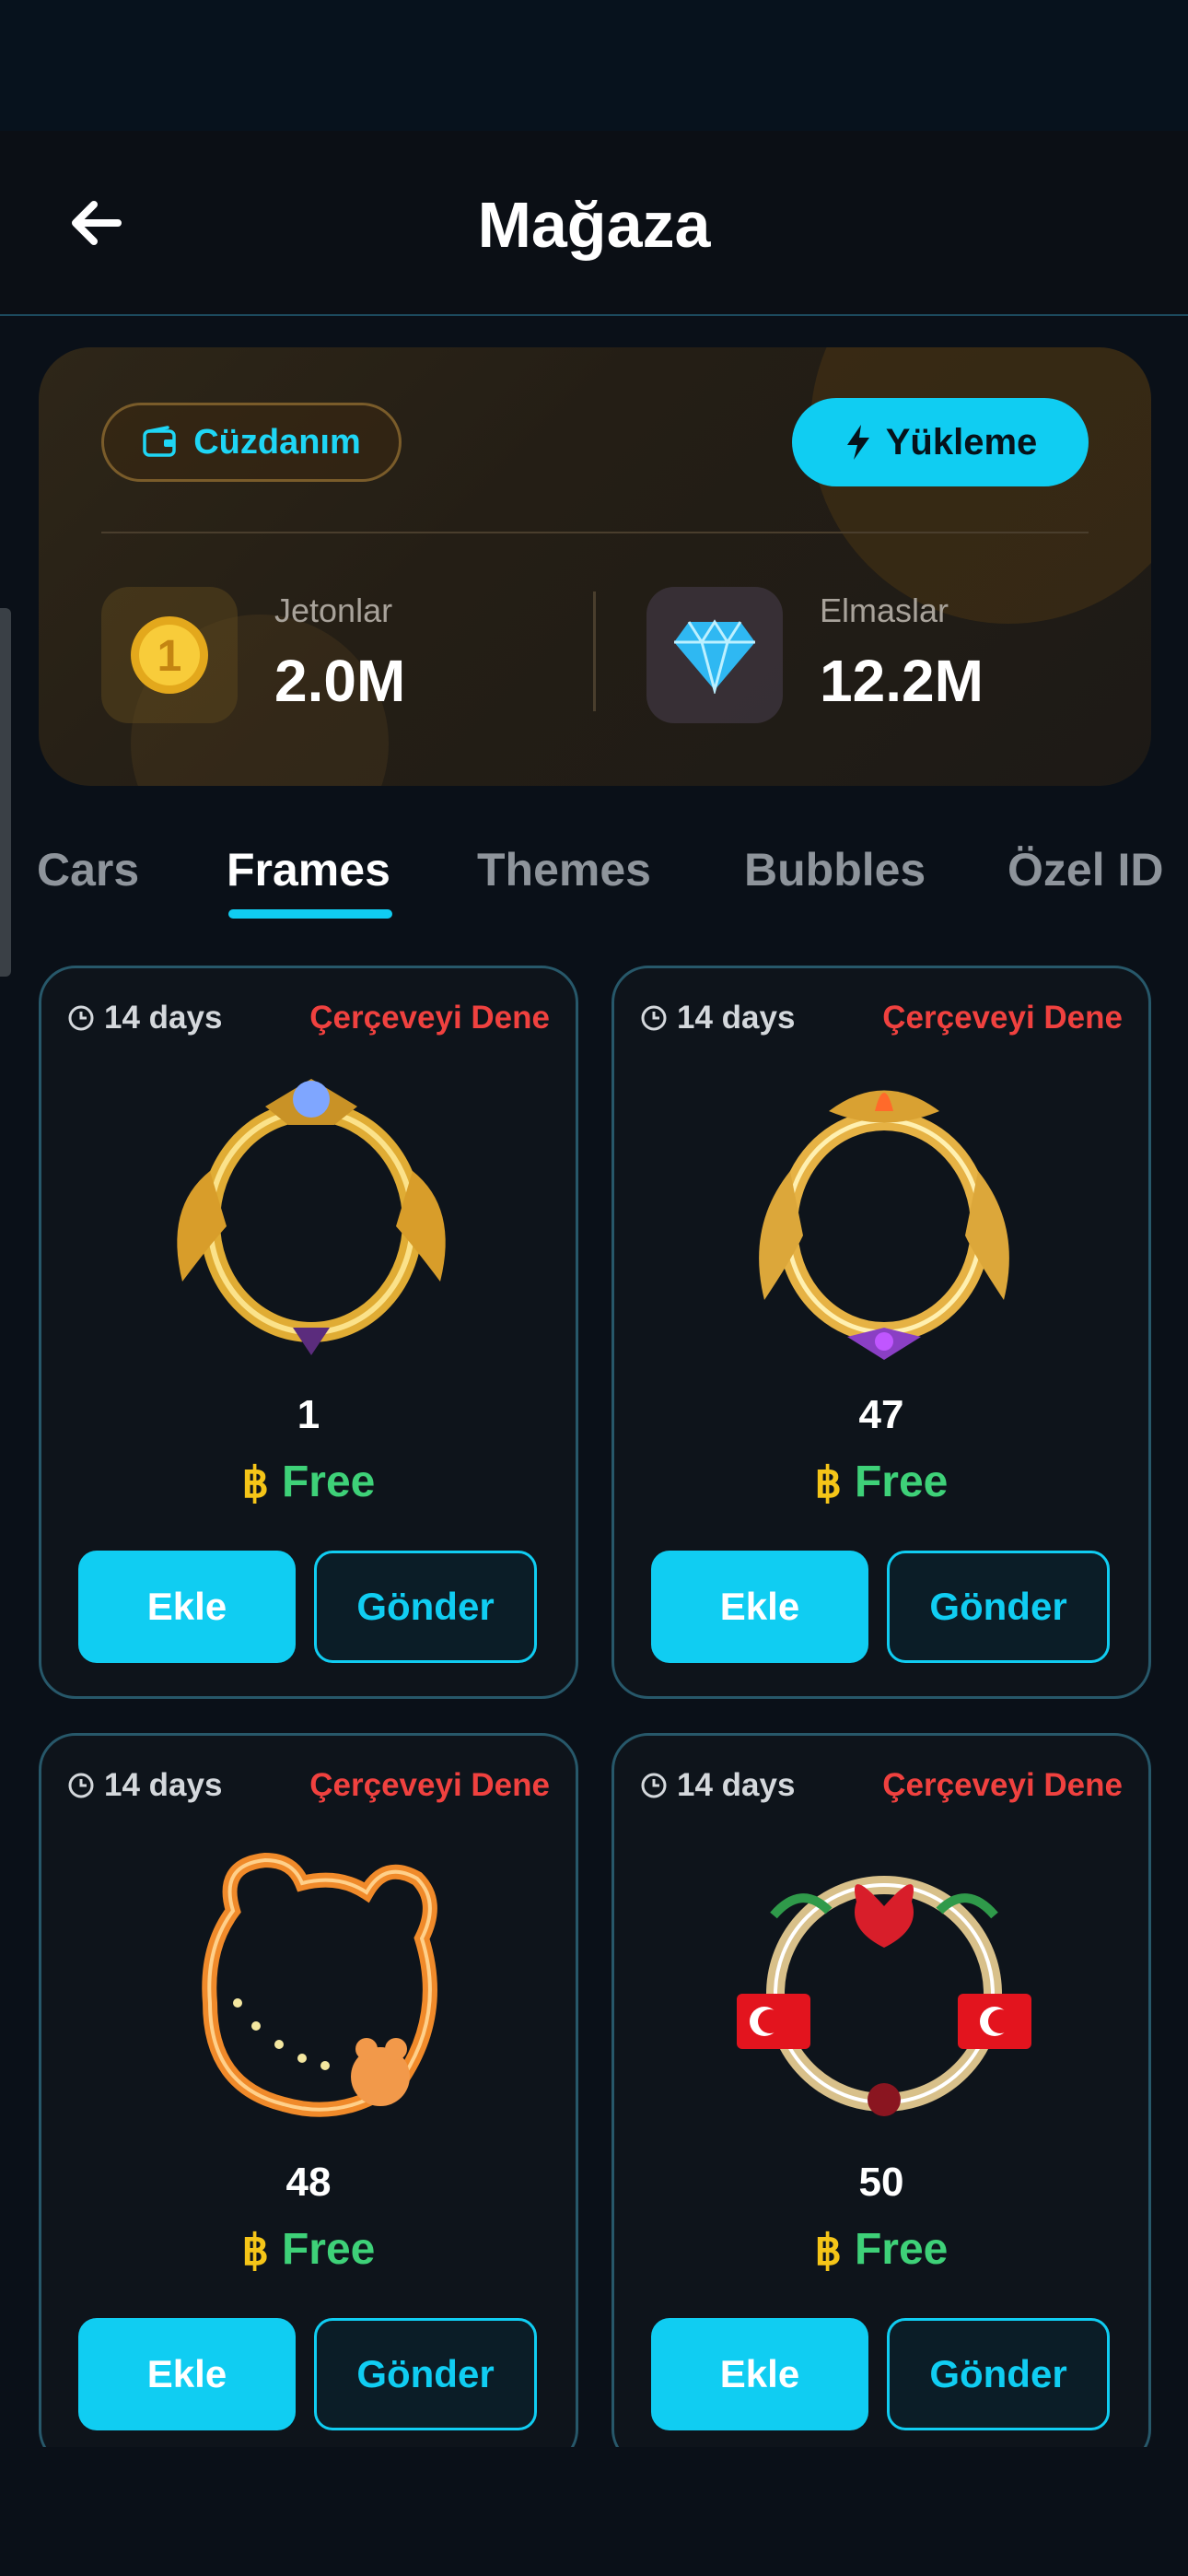 Image resolution: width=1188 pixels, height=2576 pixels. Describe the element at coordinates (333, 610) in the screenshot. I see `coins-label: Jetonlar` at that location.